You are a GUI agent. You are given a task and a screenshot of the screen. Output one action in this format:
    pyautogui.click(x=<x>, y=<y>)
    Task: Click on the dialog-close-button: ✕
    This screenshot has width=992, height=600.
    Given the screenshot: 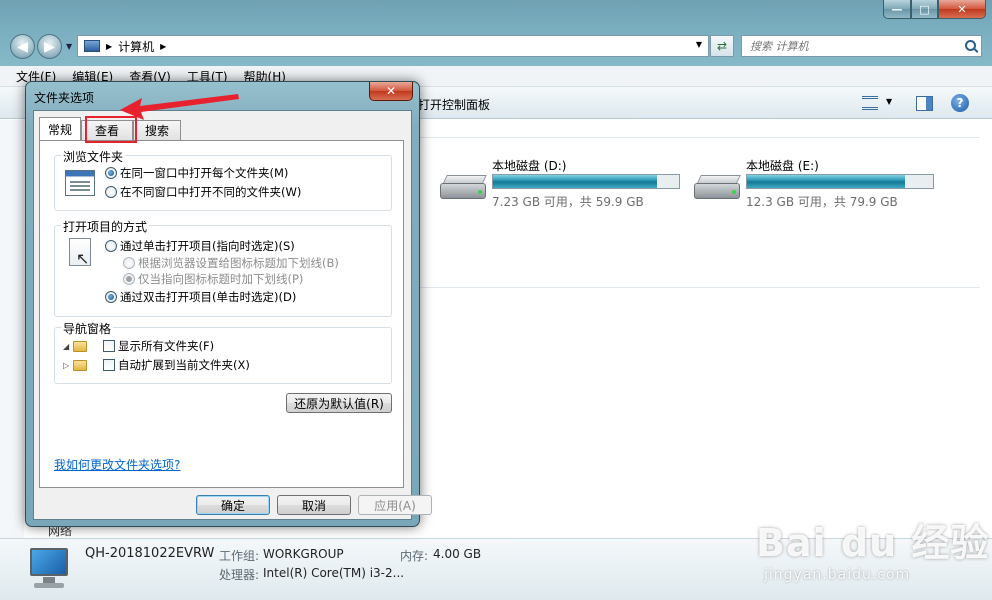 What is the action you would take?
    pyautogui.click(x=391, y=91)
    